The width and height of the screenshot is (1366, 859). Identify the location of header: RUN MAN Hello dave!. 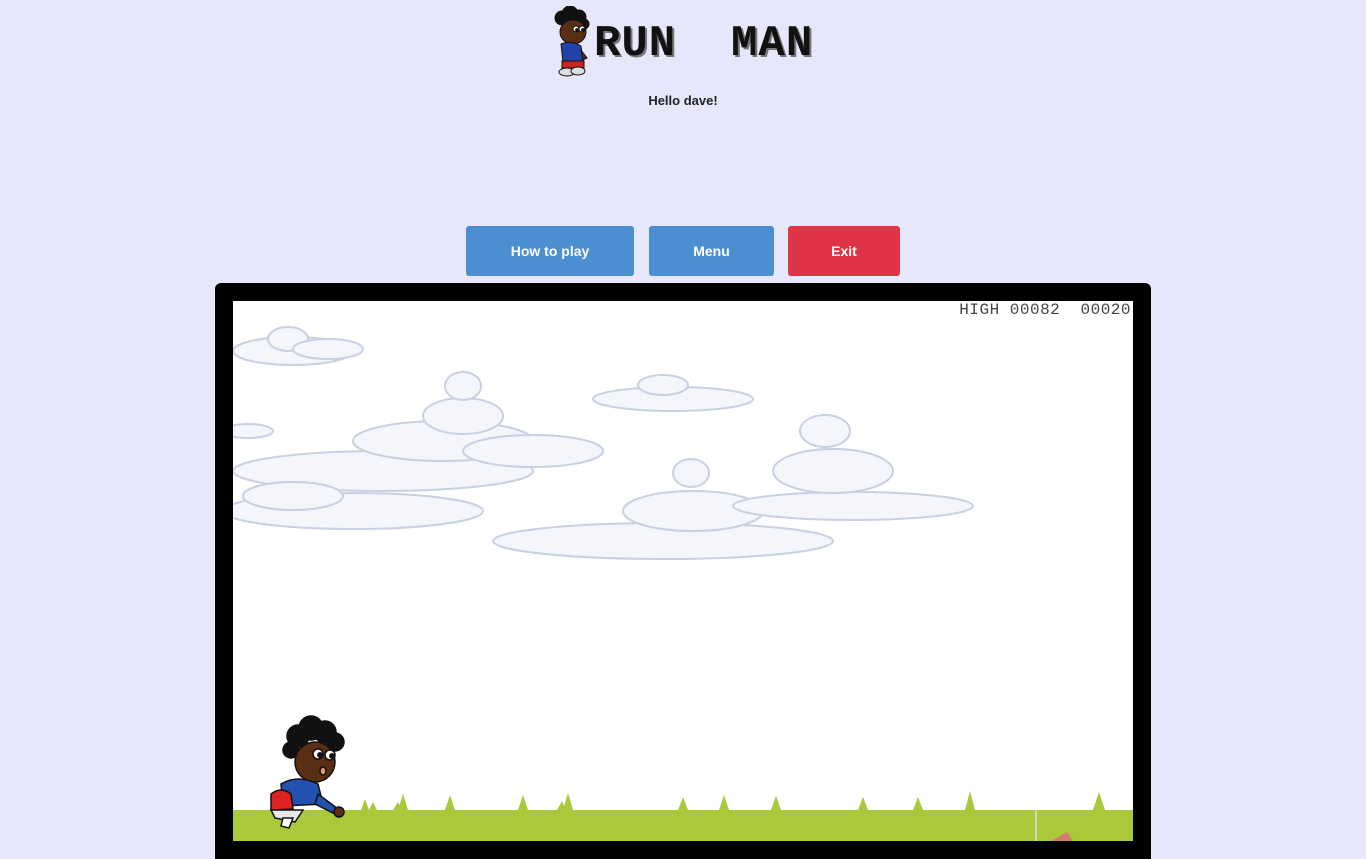
(683, 60).